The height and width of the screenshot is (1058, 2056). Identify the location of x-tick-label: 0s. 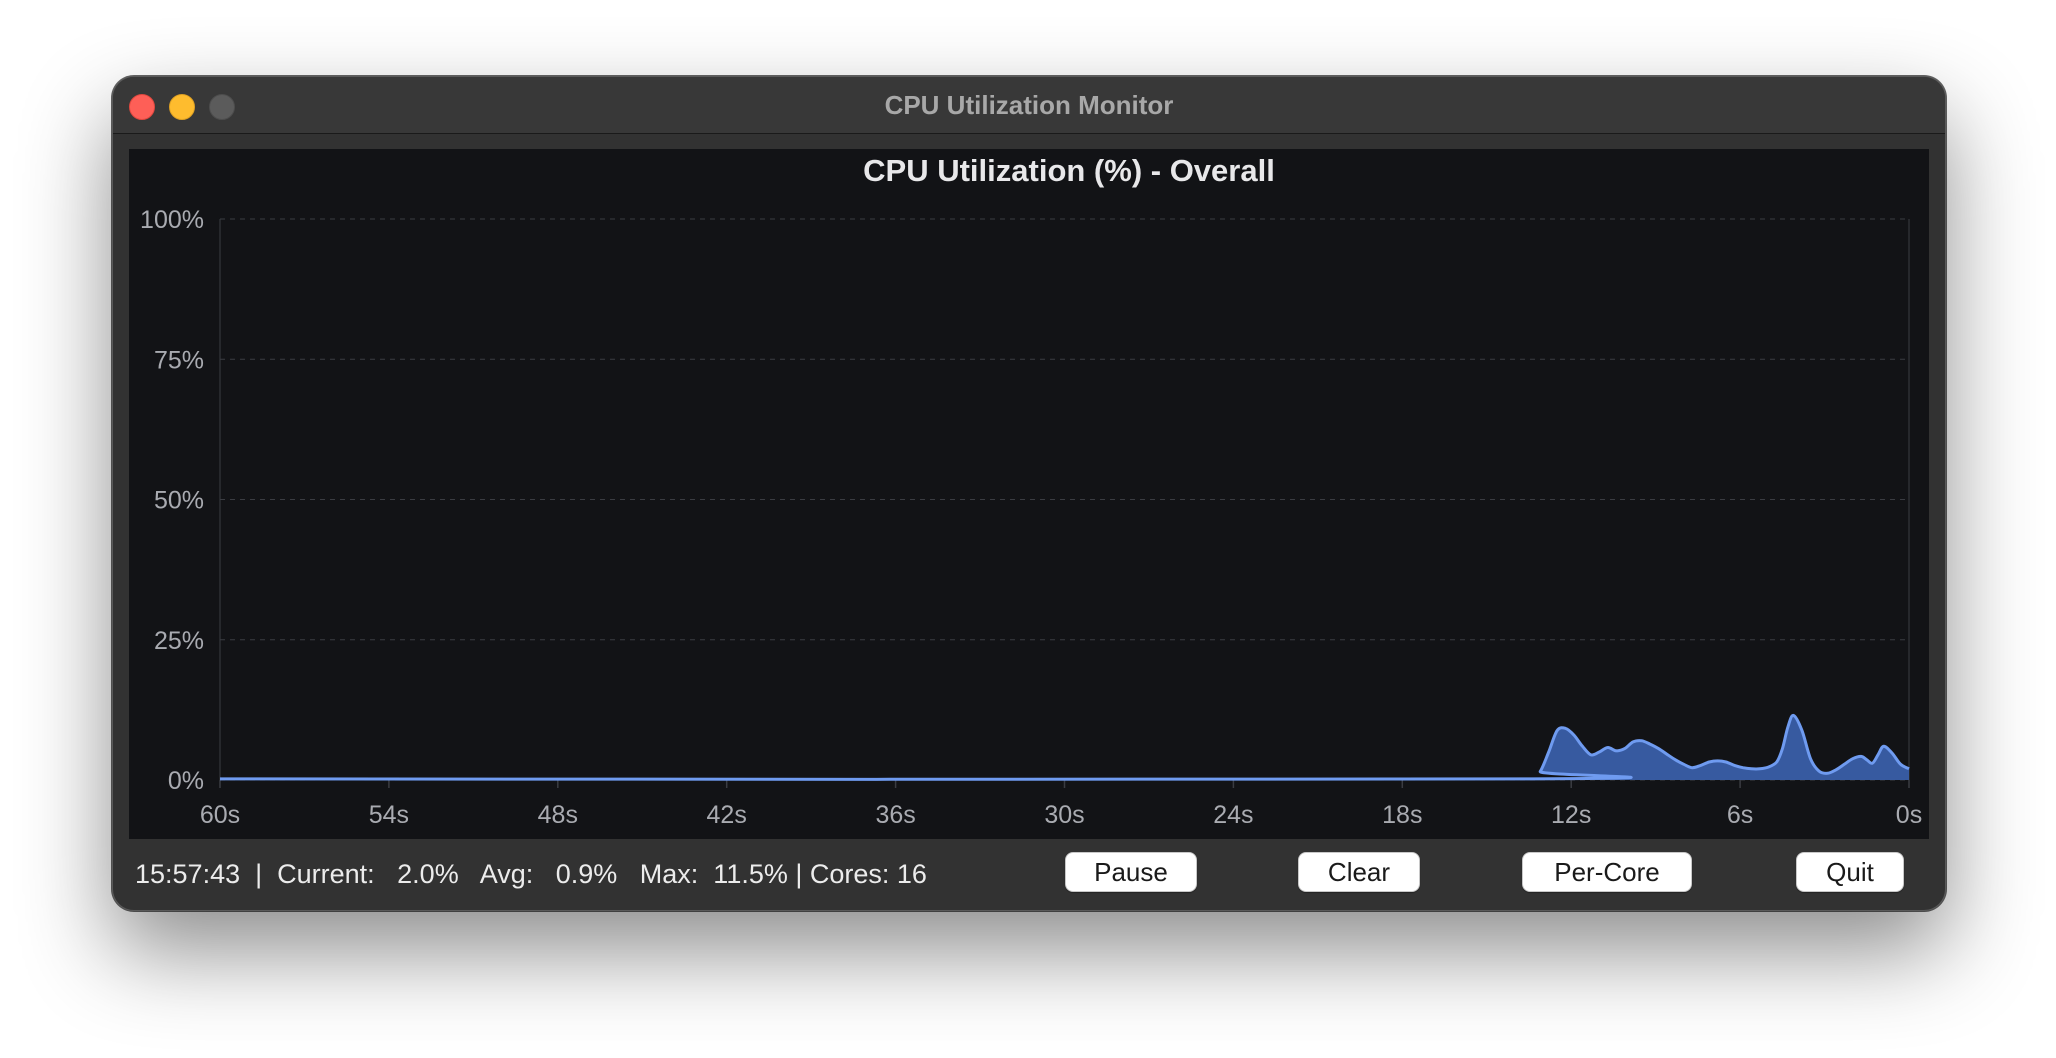
(1909, 815).